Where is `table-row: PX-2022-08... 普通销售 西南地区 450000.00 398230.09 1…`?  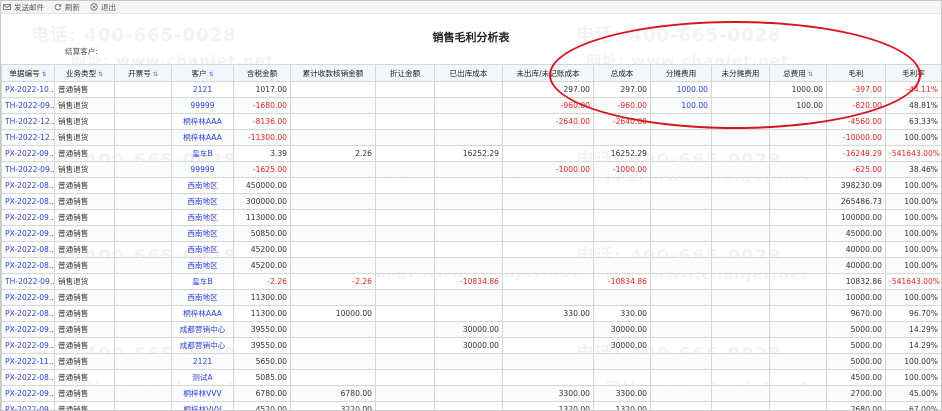 table-row: PX-2022-08... 普通销售 西南地区 450000.00 398230.09 1… is located at coordinates (471, 185).